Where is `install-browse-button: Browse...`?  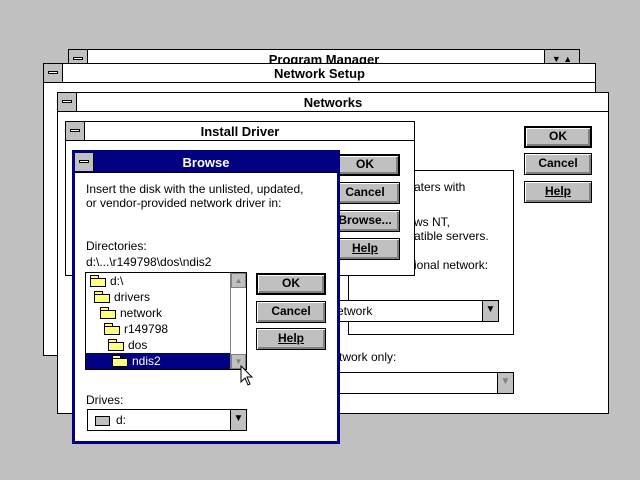
install-browse-button: Browse... is located at coordinates (365, 221).